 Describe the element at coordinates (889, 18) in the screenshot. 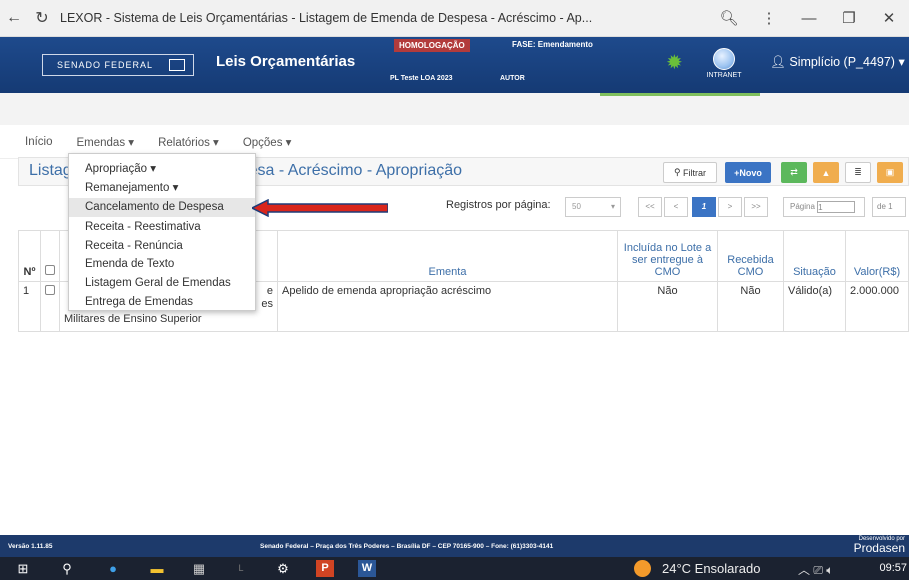

I see `close-button: ✕` at that location.